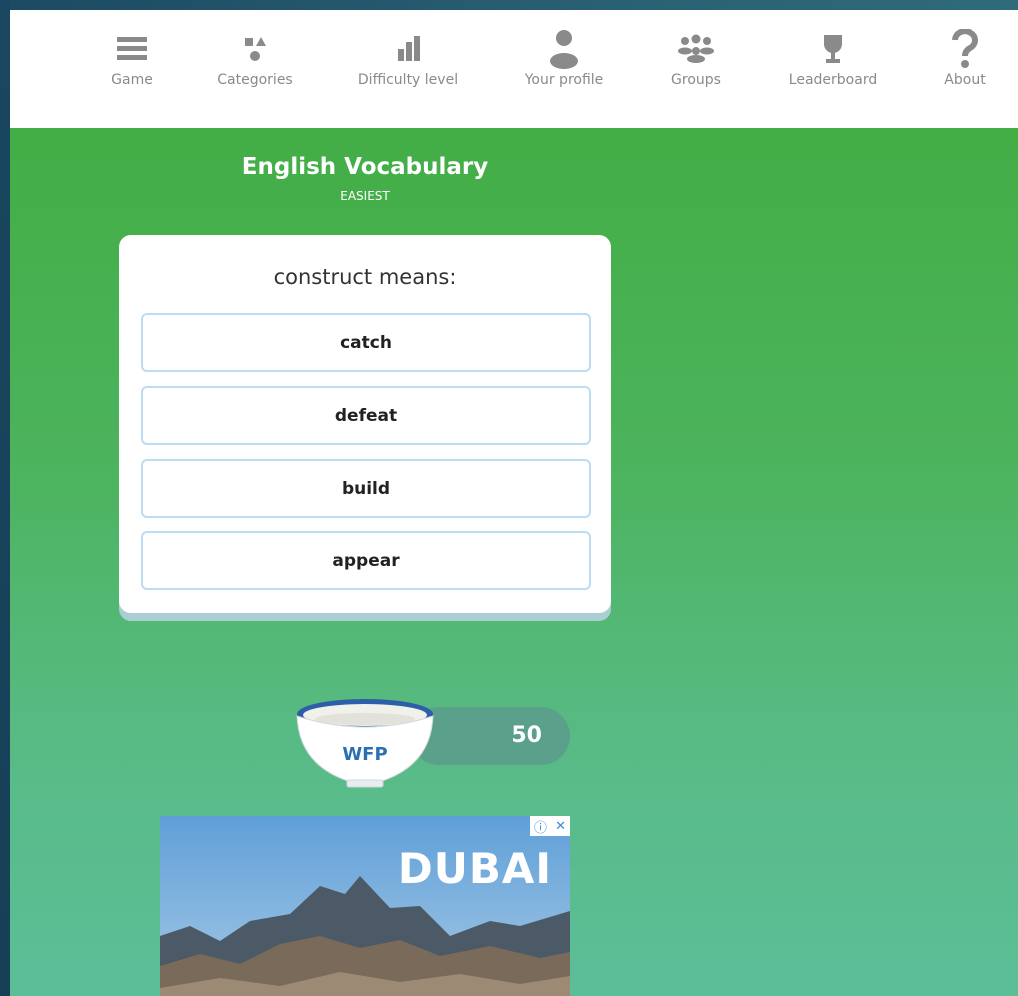 The image size is (1018, 996). What do you see at coordinates (365, 906) in the screenshot?
I see `advertisement: DUBAI ⓘ ✕` at bounding box center [365, 906].